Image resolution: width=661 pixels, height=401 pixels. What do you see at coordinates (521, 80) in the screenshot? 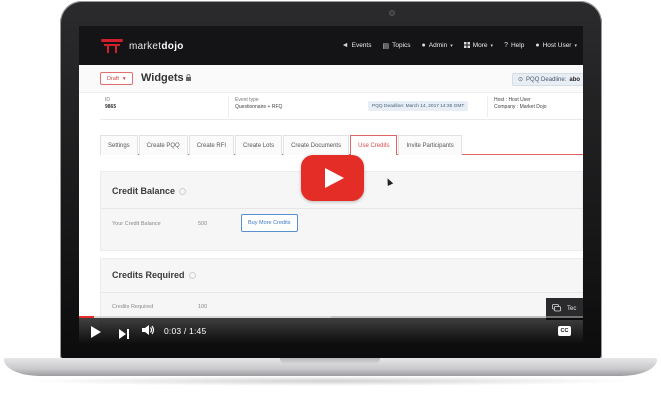
I see `clock-icon: ⊙` at bounding box center [521, 80].